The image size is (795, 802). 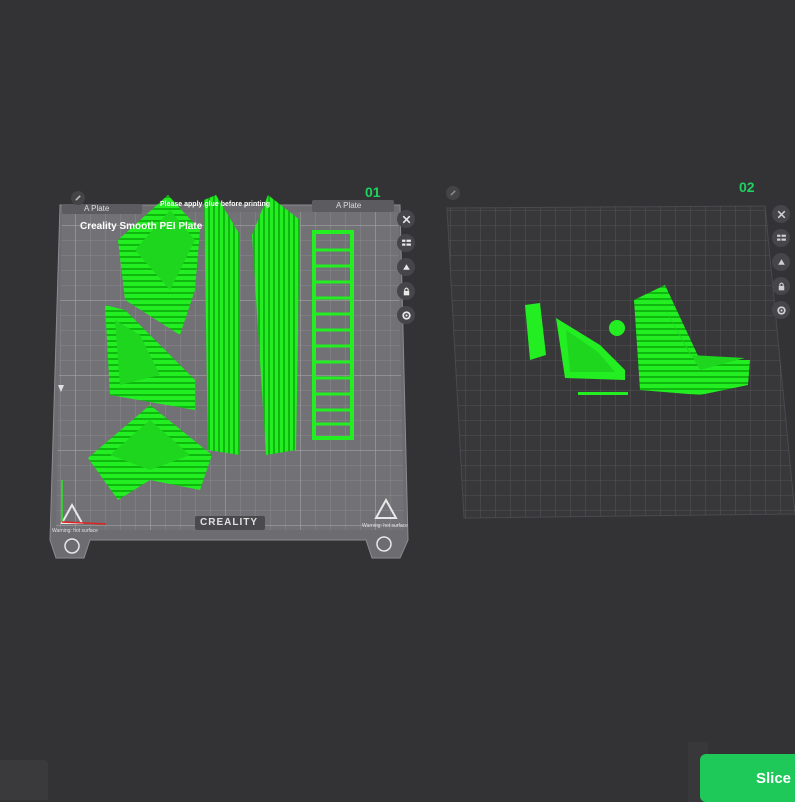 What do you see at coordinates (75, 531) in the screenshot?
I see `plate-1-warning-left: Warning: hot surface` at bounding box center [75, 531].